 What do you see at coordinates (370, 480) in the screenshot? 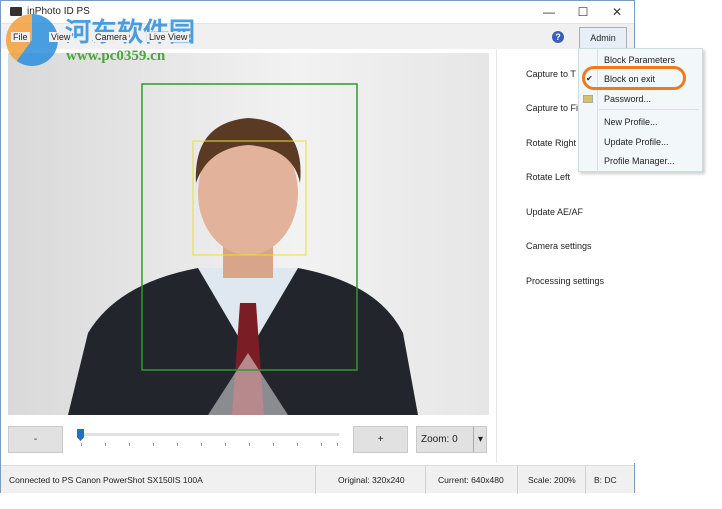
I see `status-original: Original: 320x240` at bounding box center [370, 480].